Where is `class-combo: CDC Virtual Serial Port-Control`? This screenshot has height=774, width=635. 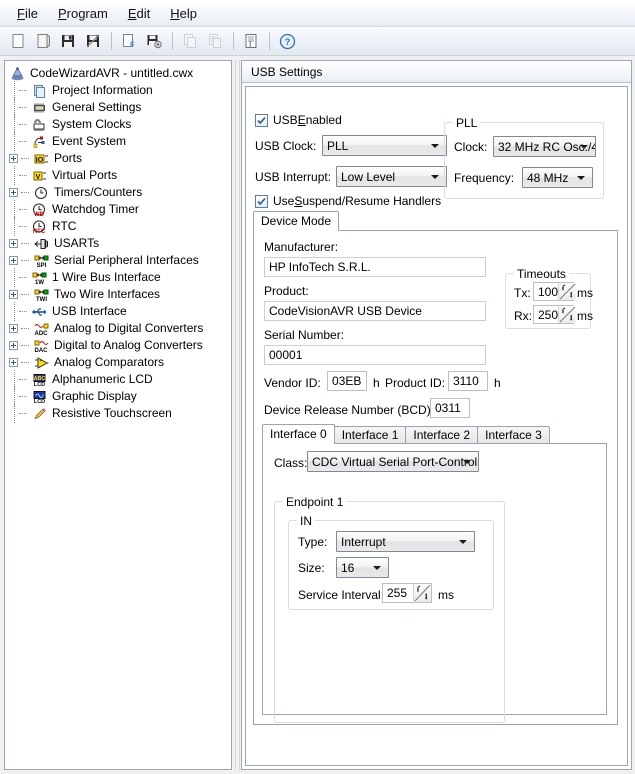
class-combo: CDC Virtual Serial Port-Control is located at coordinates (393, 461).